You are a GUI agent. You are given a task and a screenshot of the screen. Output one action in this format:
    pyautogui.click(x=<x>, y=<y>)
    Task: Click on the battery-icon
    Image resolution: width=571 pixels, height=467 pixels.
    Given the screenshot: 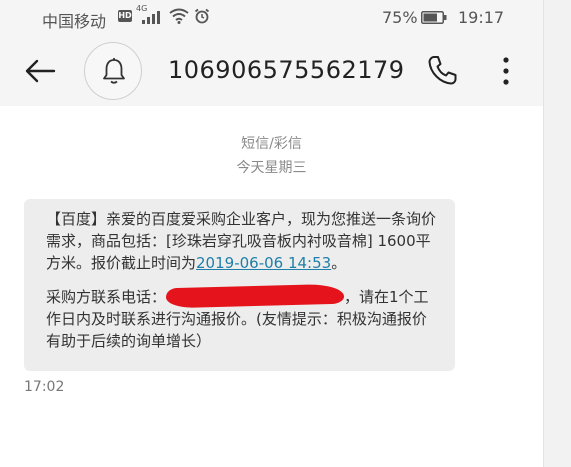 What is the action you would take?
    pyautogui.click(x=434, y=17)
    